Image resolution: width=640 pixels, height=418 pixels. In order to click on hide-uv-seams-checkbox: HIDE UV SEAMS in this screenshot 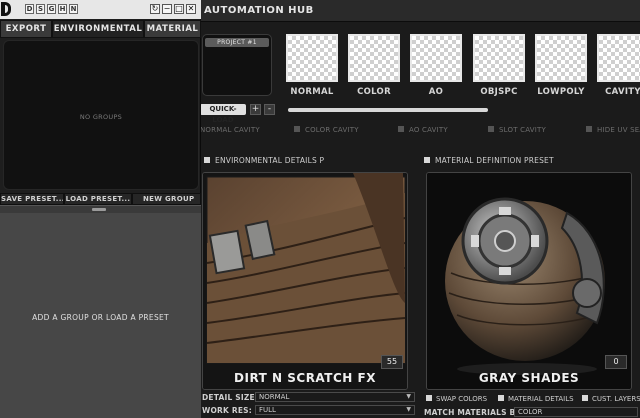, I will do `click(613, 130)`.